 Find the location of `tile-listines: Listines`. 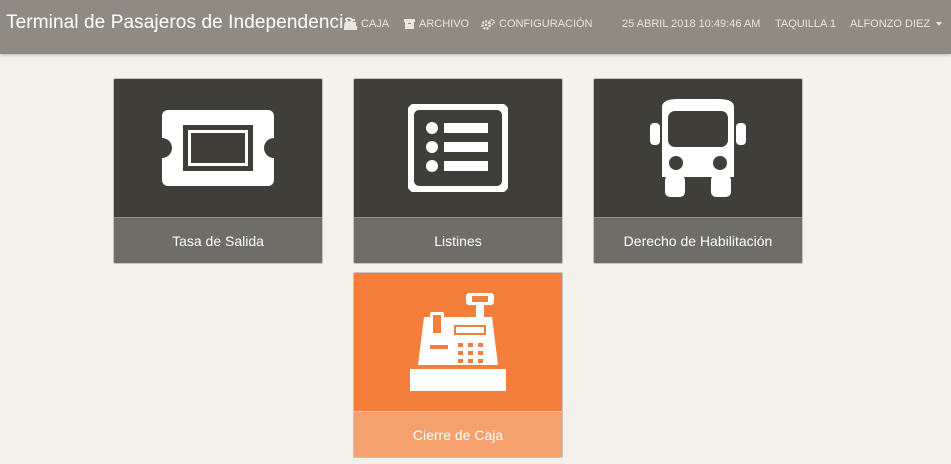

tile-listines: Listines is located at coordinates (458, 171).